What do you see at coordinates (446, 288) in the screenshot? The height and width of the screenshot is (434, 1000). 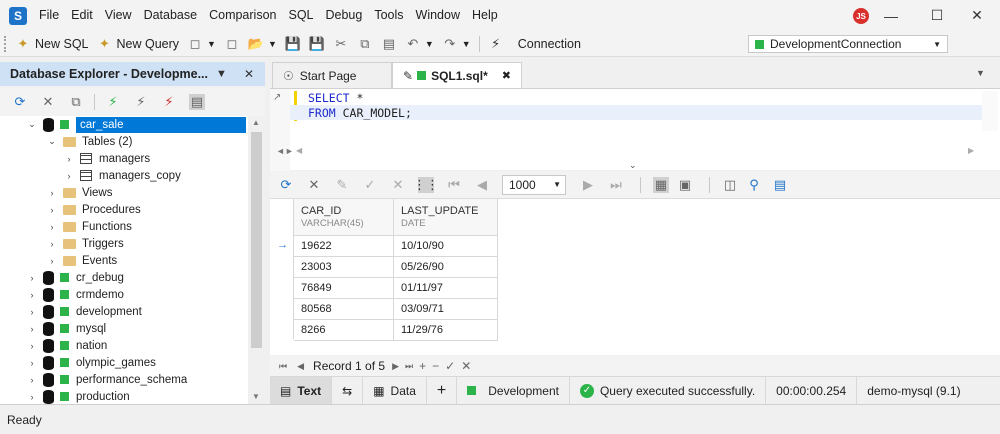 I see `table-cell: 01/11/97` at bounding box center [446, 288].